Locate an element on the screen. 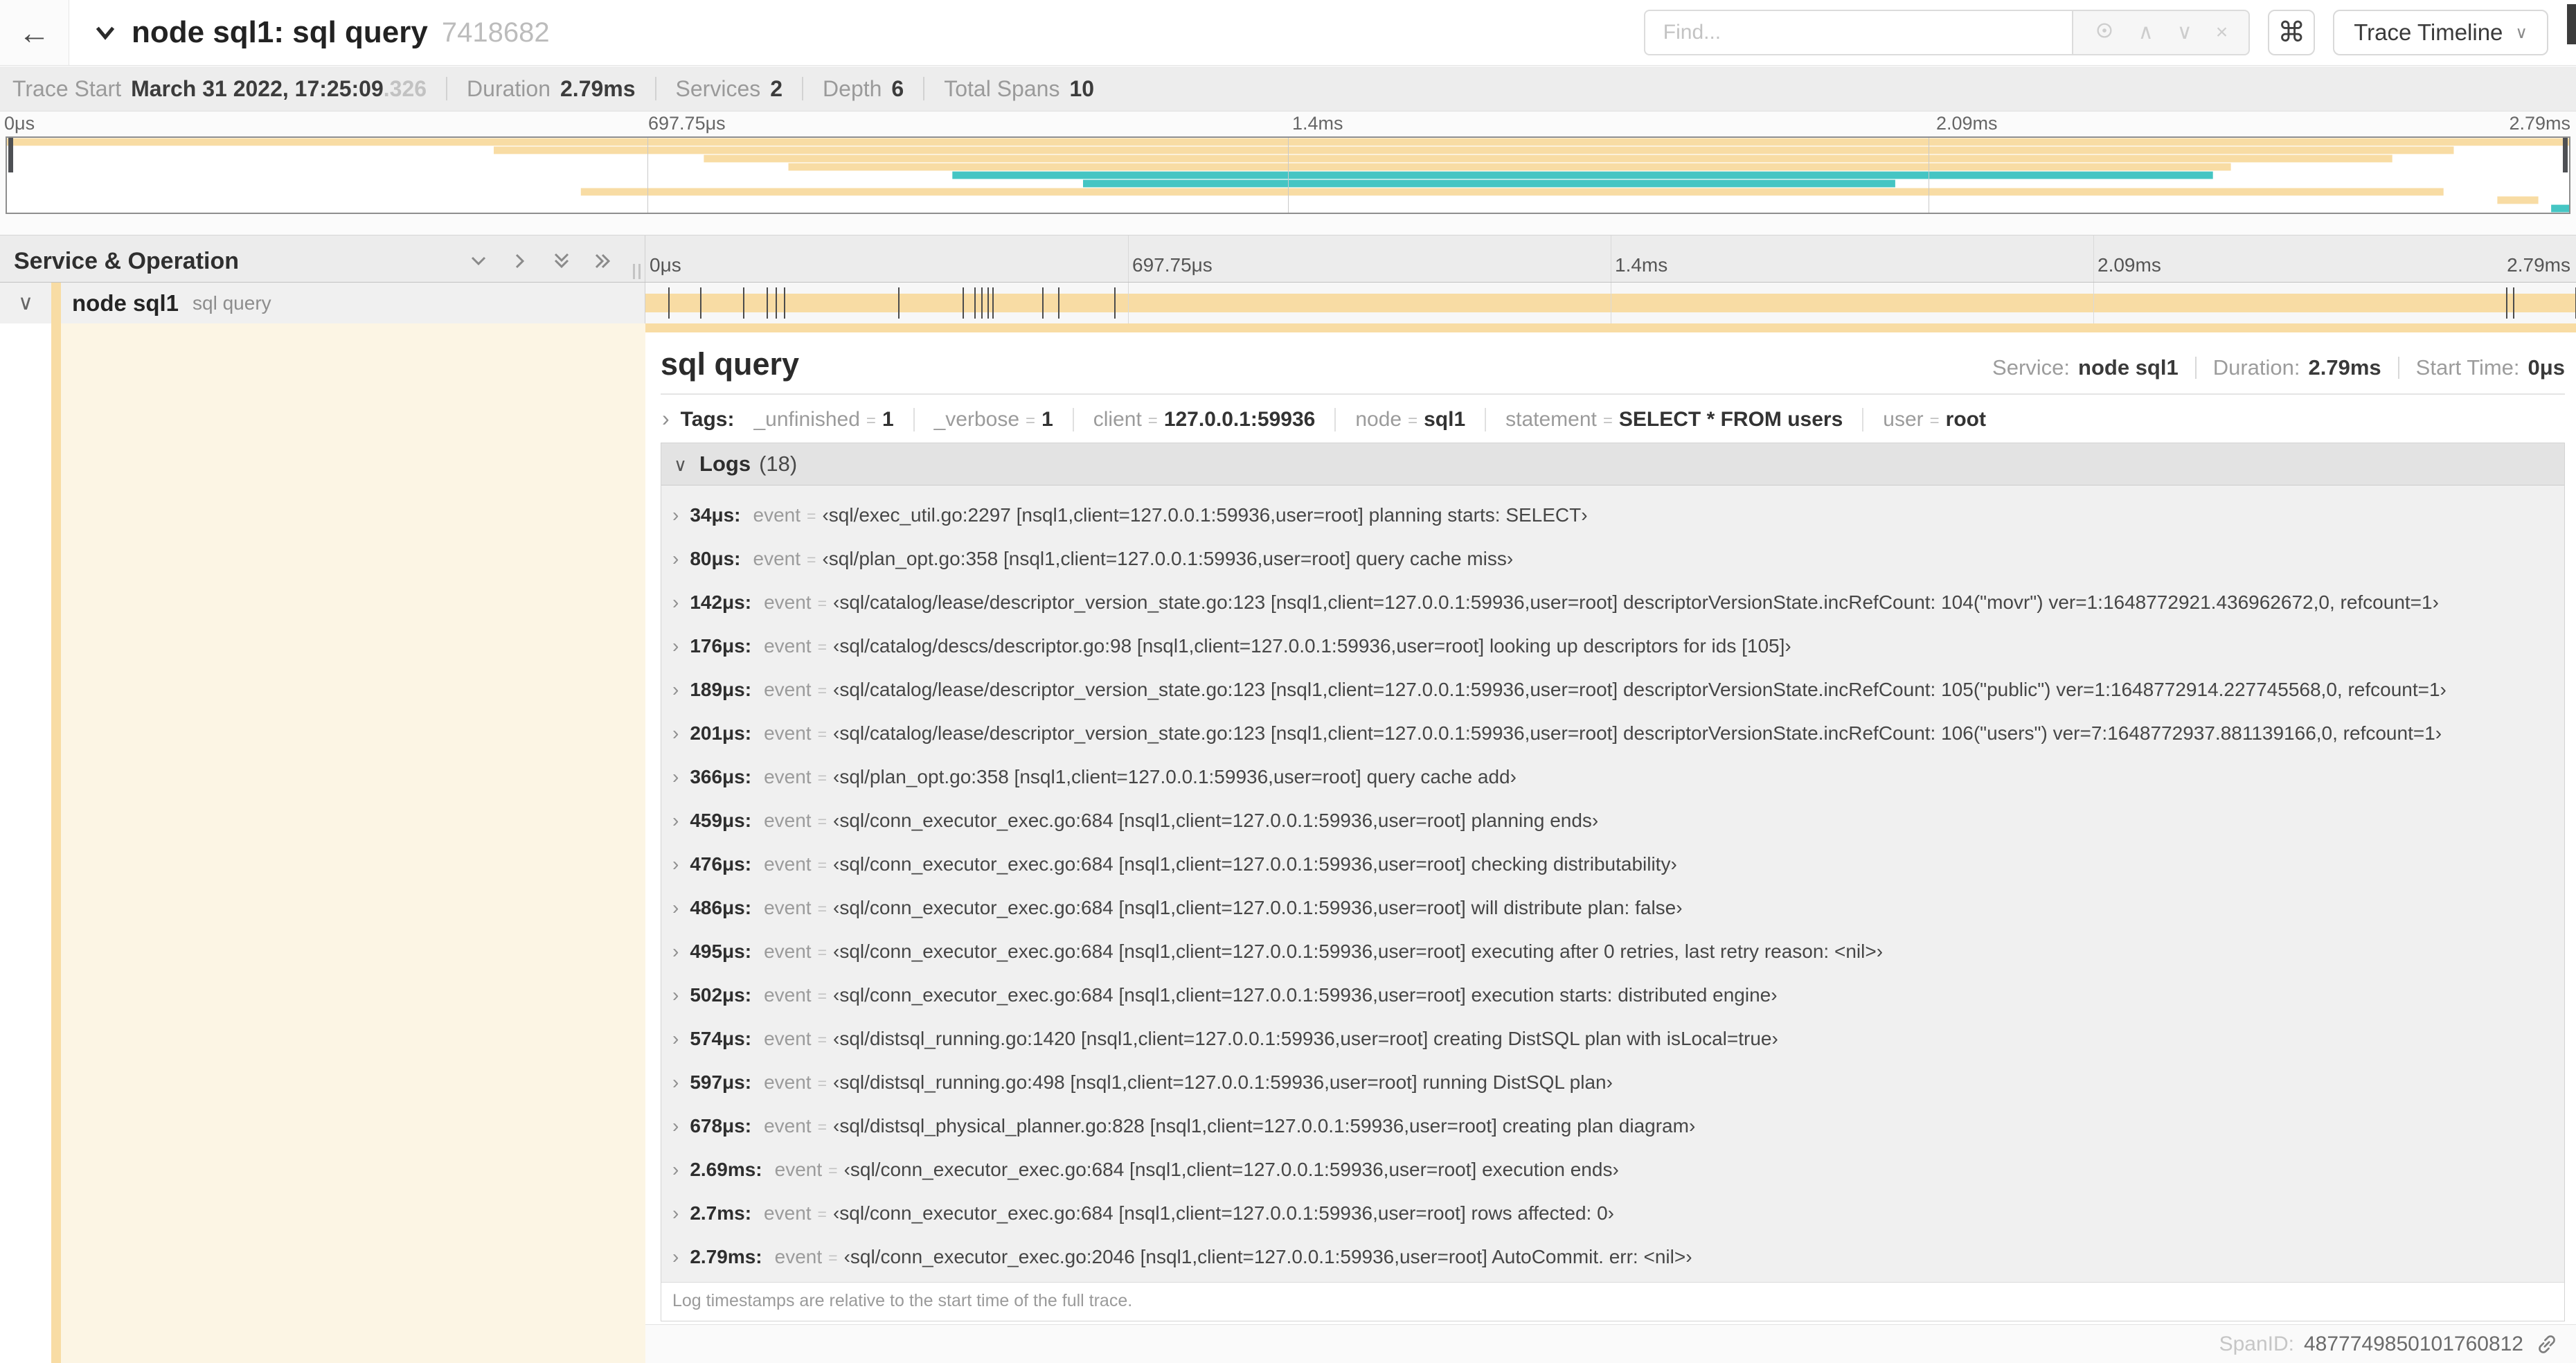  tag-item: user = root is located at coordinates (1934, 419).